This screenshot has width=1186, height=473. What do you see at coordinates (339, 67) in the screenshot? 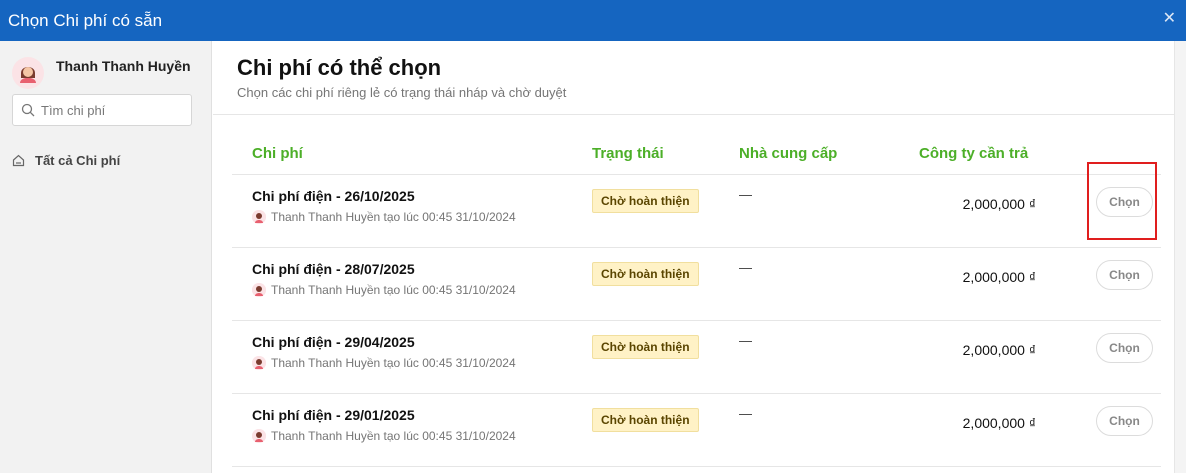
I see `page-title: Chi phí có thể chọn` at bounding box center [339, 67].